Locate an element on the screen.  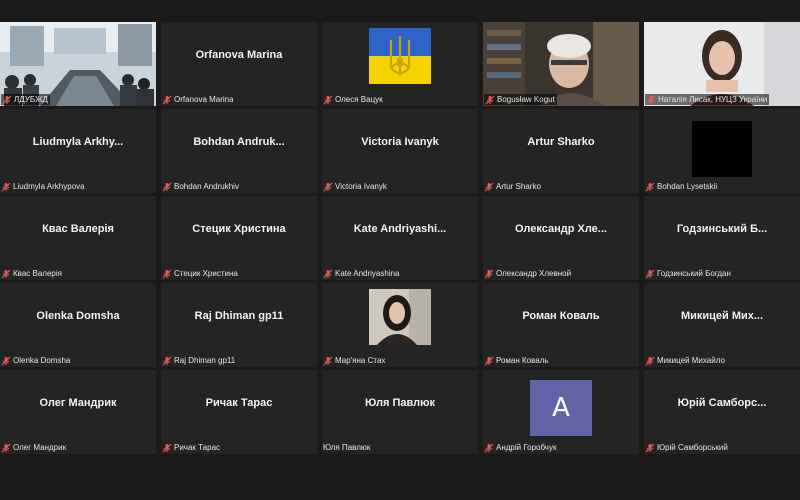
participant-tile: Олеся Вацук is located at coordinates (400, 64).